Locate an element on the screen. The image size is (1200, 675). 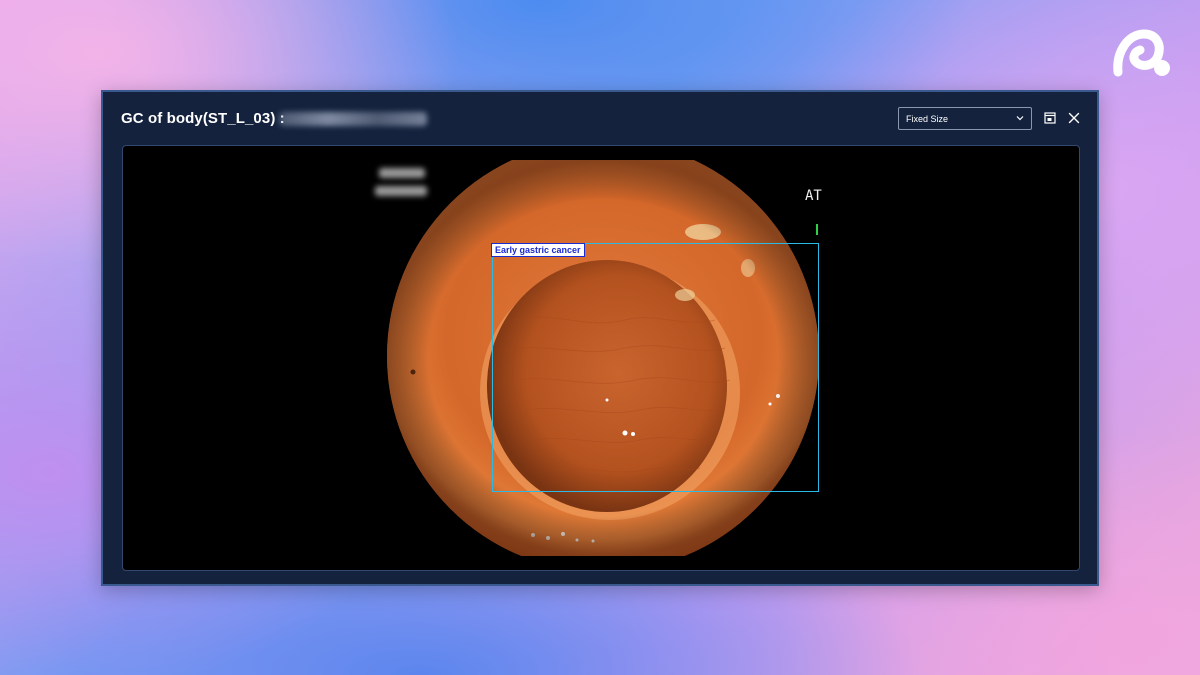
detection-bounding-box is located at coordinates (655, 367).